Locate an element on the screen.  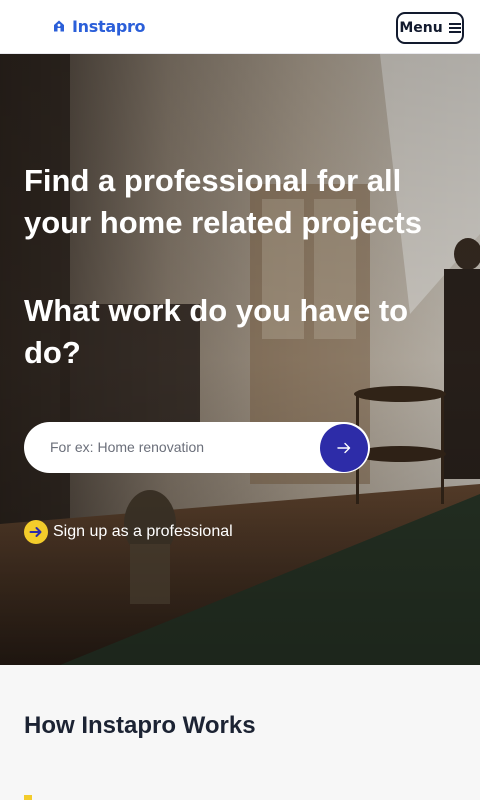
arrow-right-icon is located at coordinates (344, 448).